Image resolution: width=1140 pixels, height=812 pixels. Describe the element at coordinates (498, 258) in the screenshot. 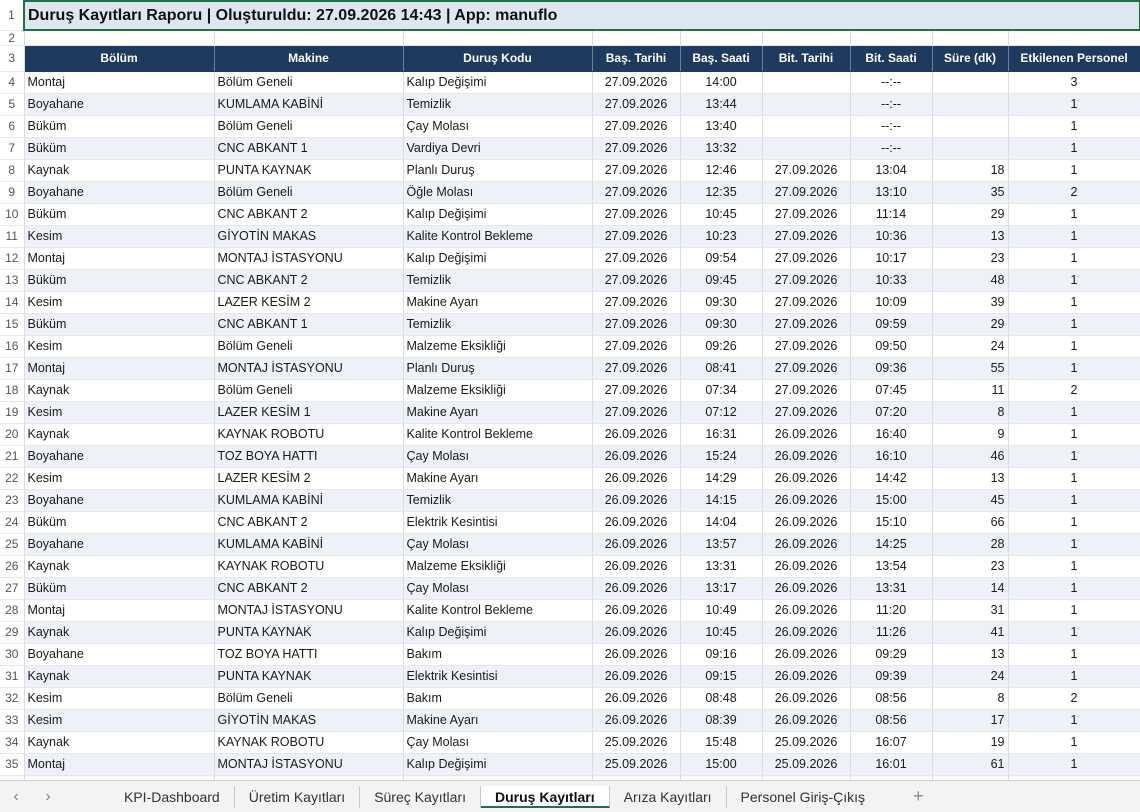

I see `cell-downtime-code: Kalıp Değişimi` at that location.